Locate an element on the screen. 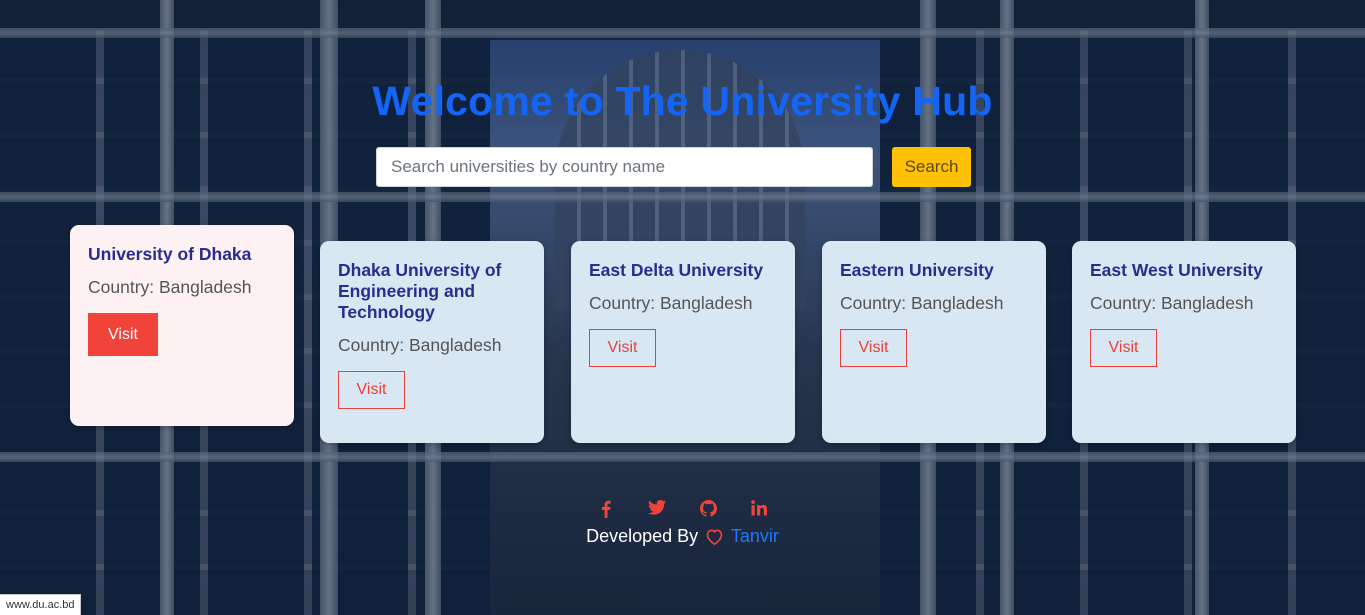 Image resolution: width=1365 pixels, height=615 pixels. university-name: Eastern University is located at coordinates (917, 270).